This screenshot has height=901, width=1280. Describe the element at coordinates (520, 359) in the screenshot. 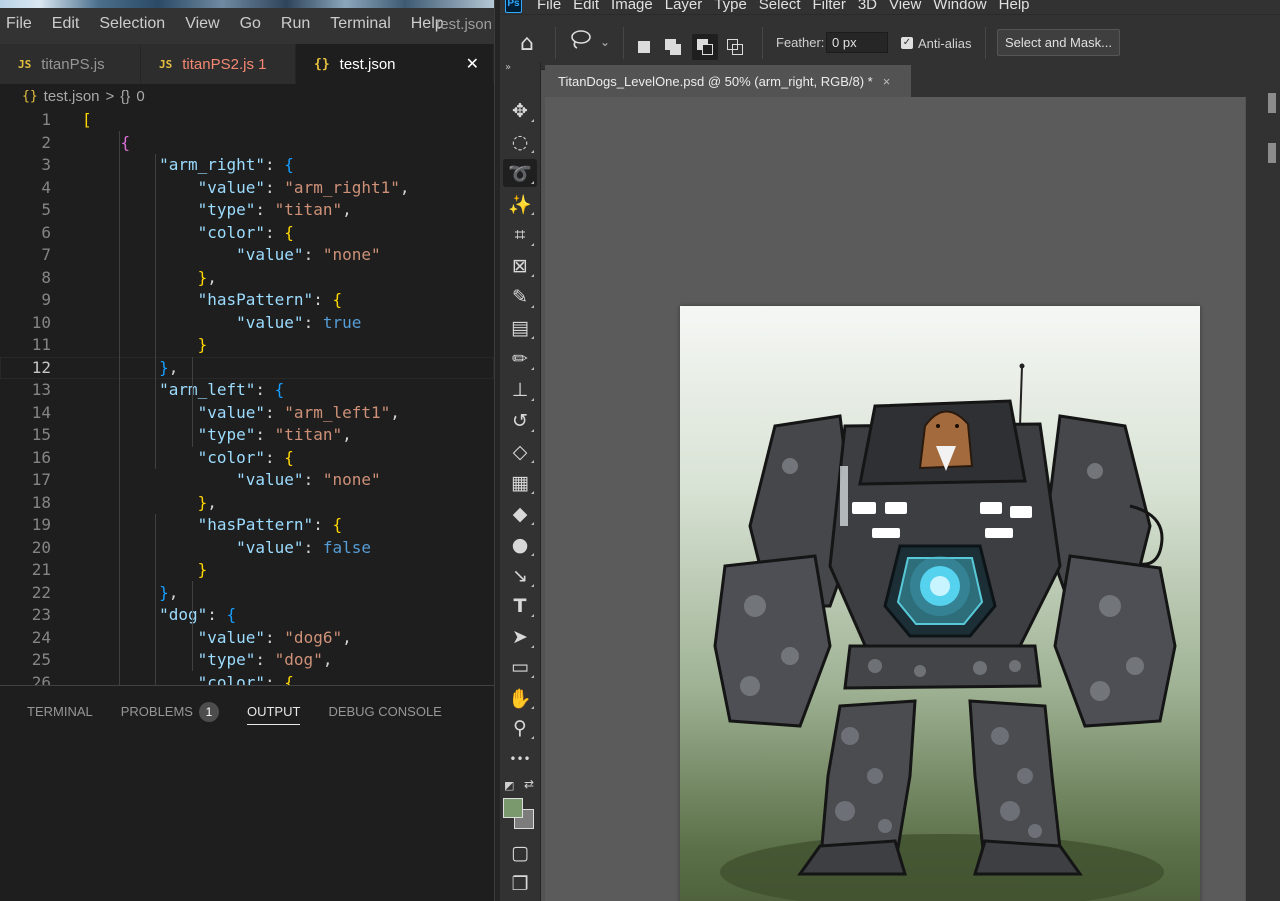

I see `brush-tool-icon: ✏` at that location.